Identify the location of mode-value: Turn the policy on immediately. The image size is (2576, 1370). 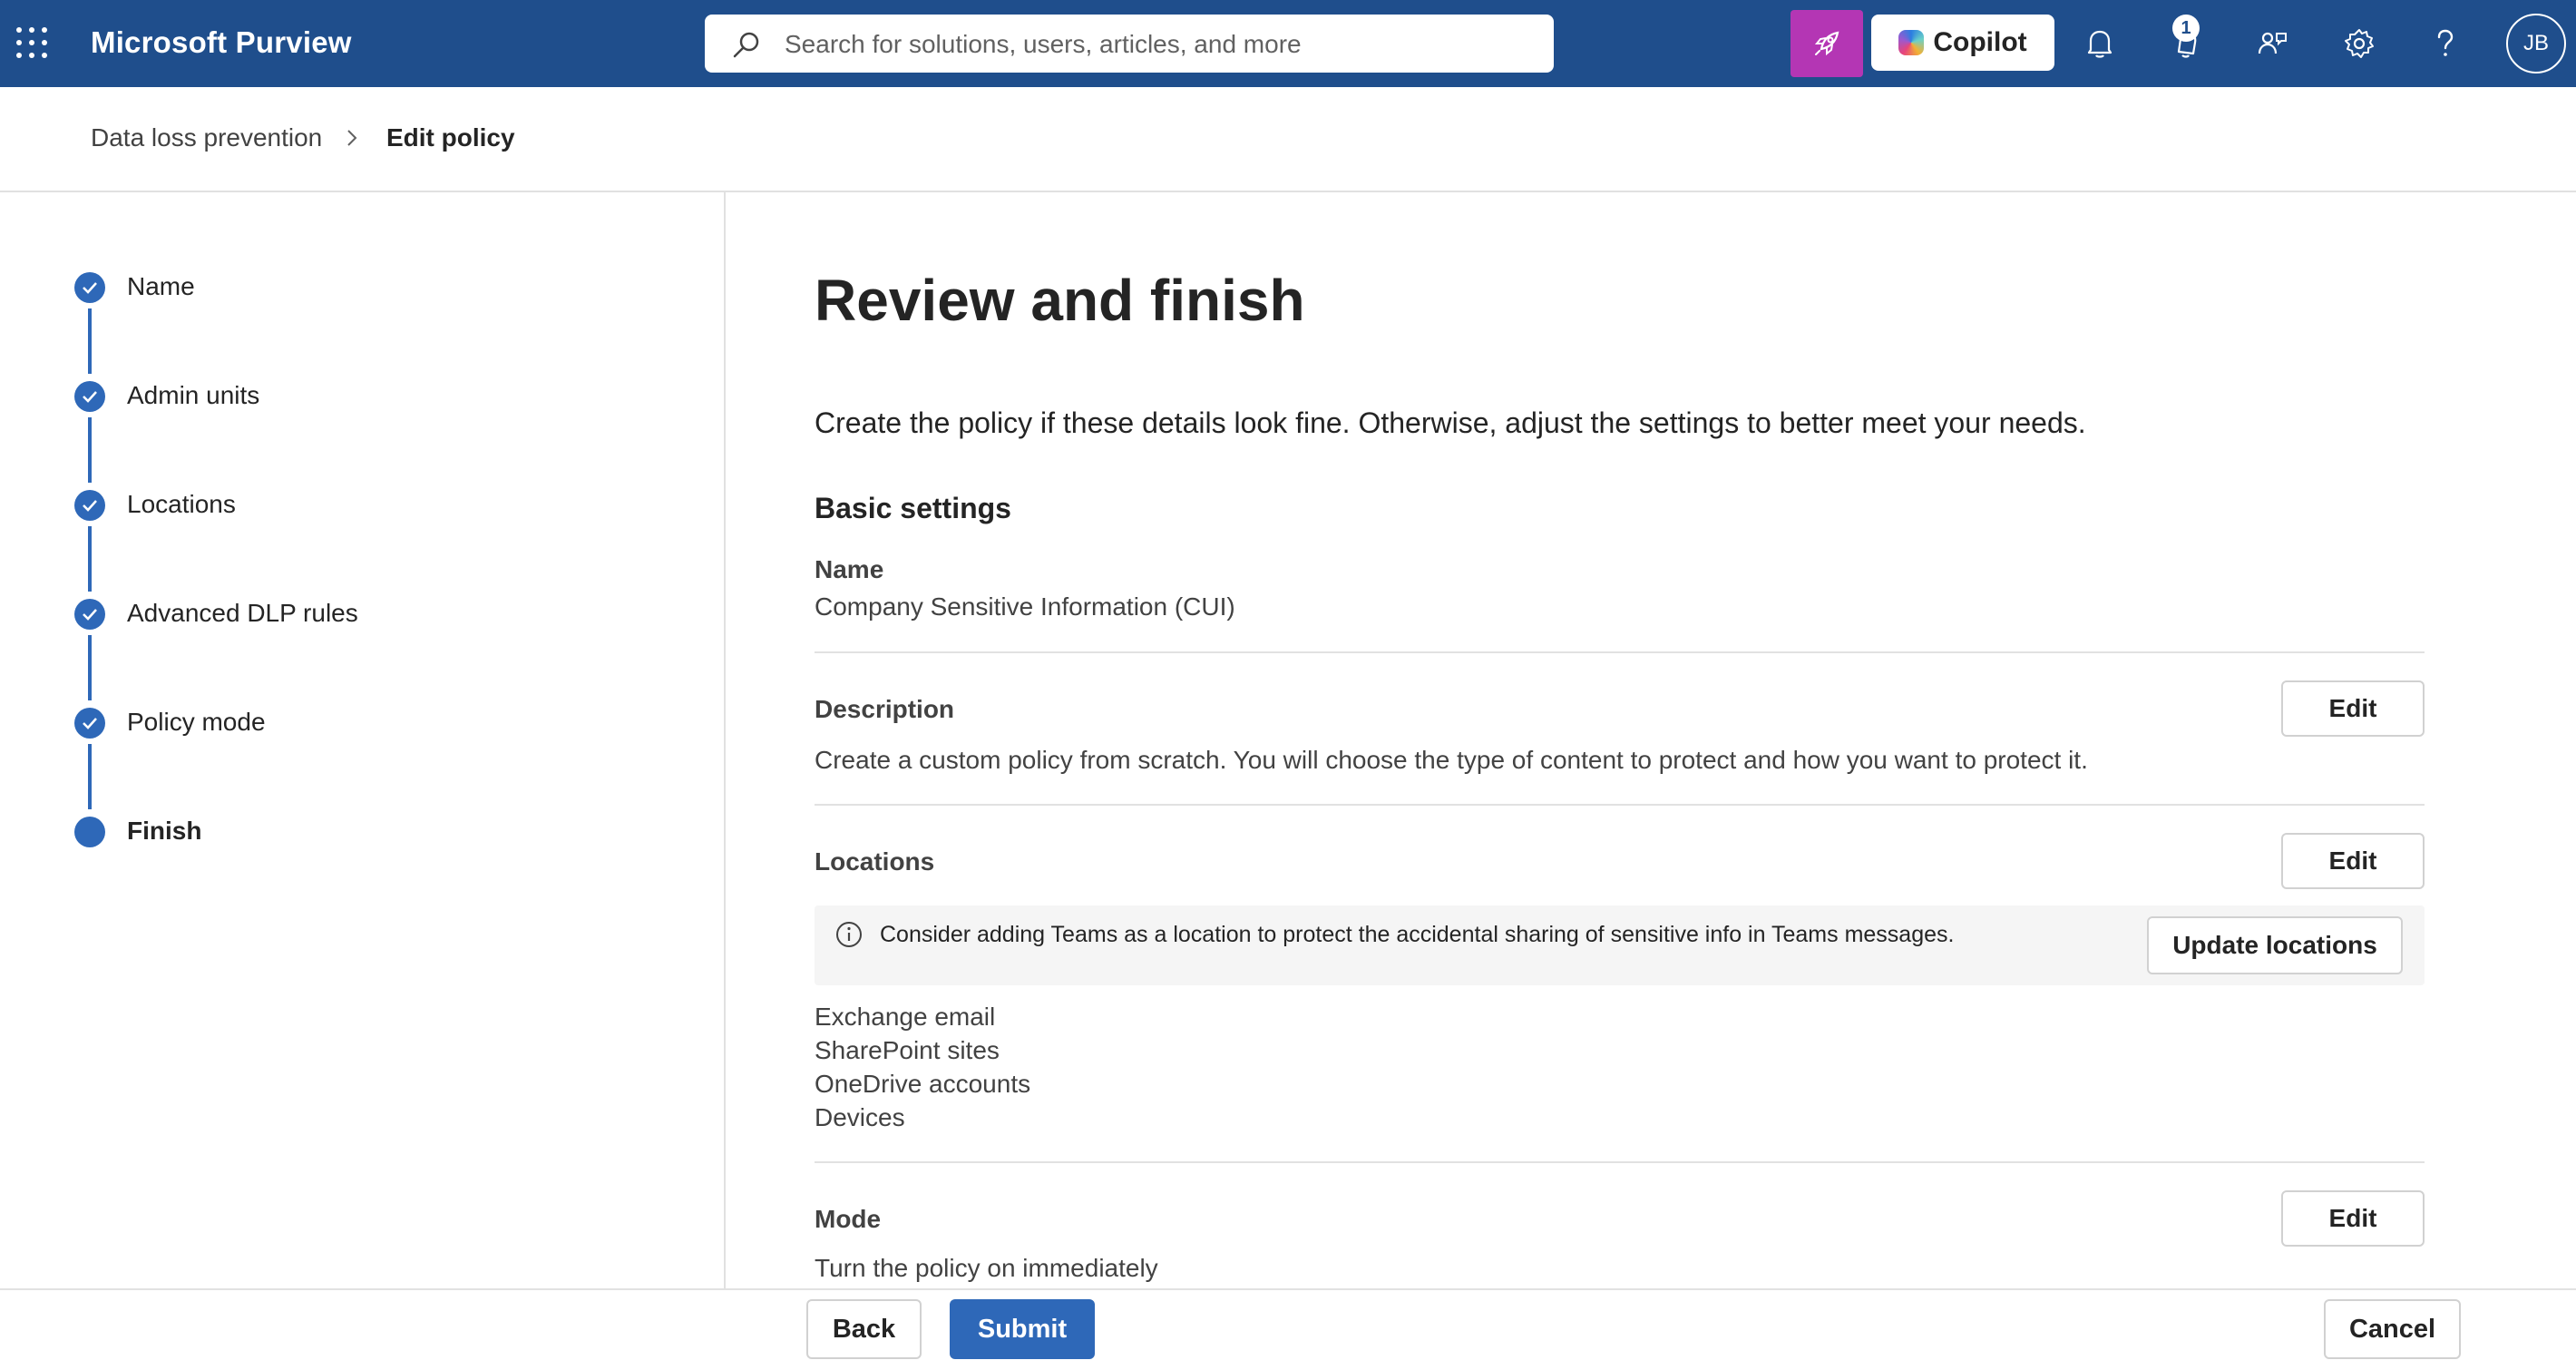
(986, 1268).